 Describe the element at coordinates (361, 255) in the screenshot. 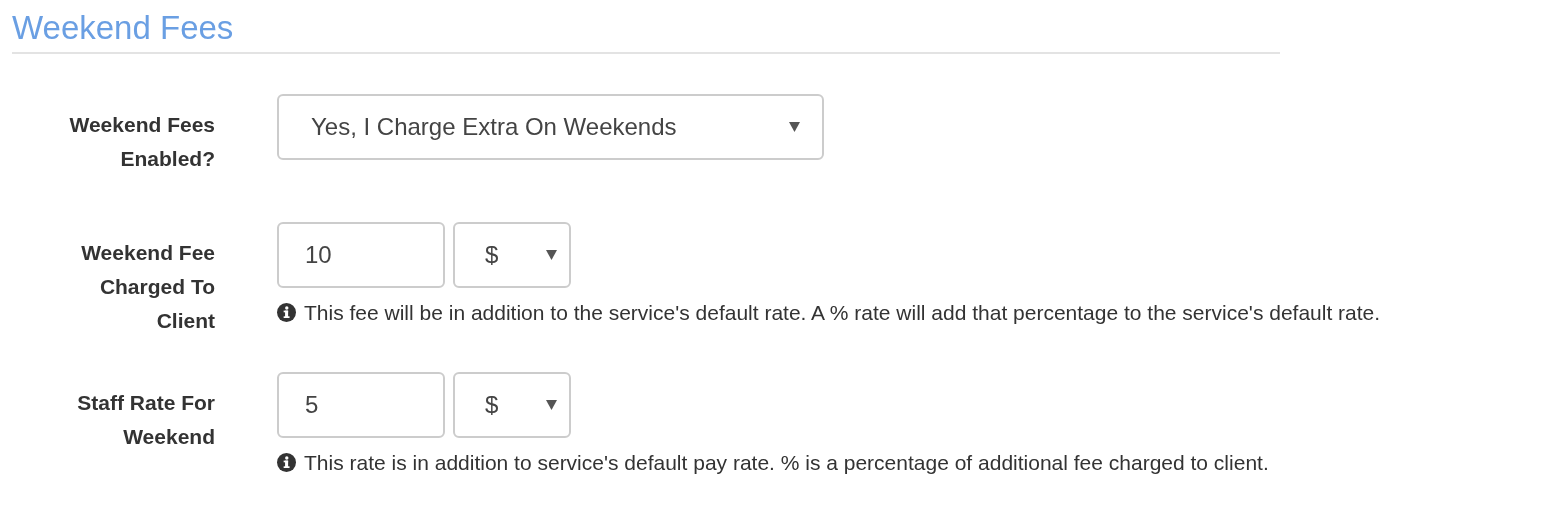

I see `input-field: 10` at that location.